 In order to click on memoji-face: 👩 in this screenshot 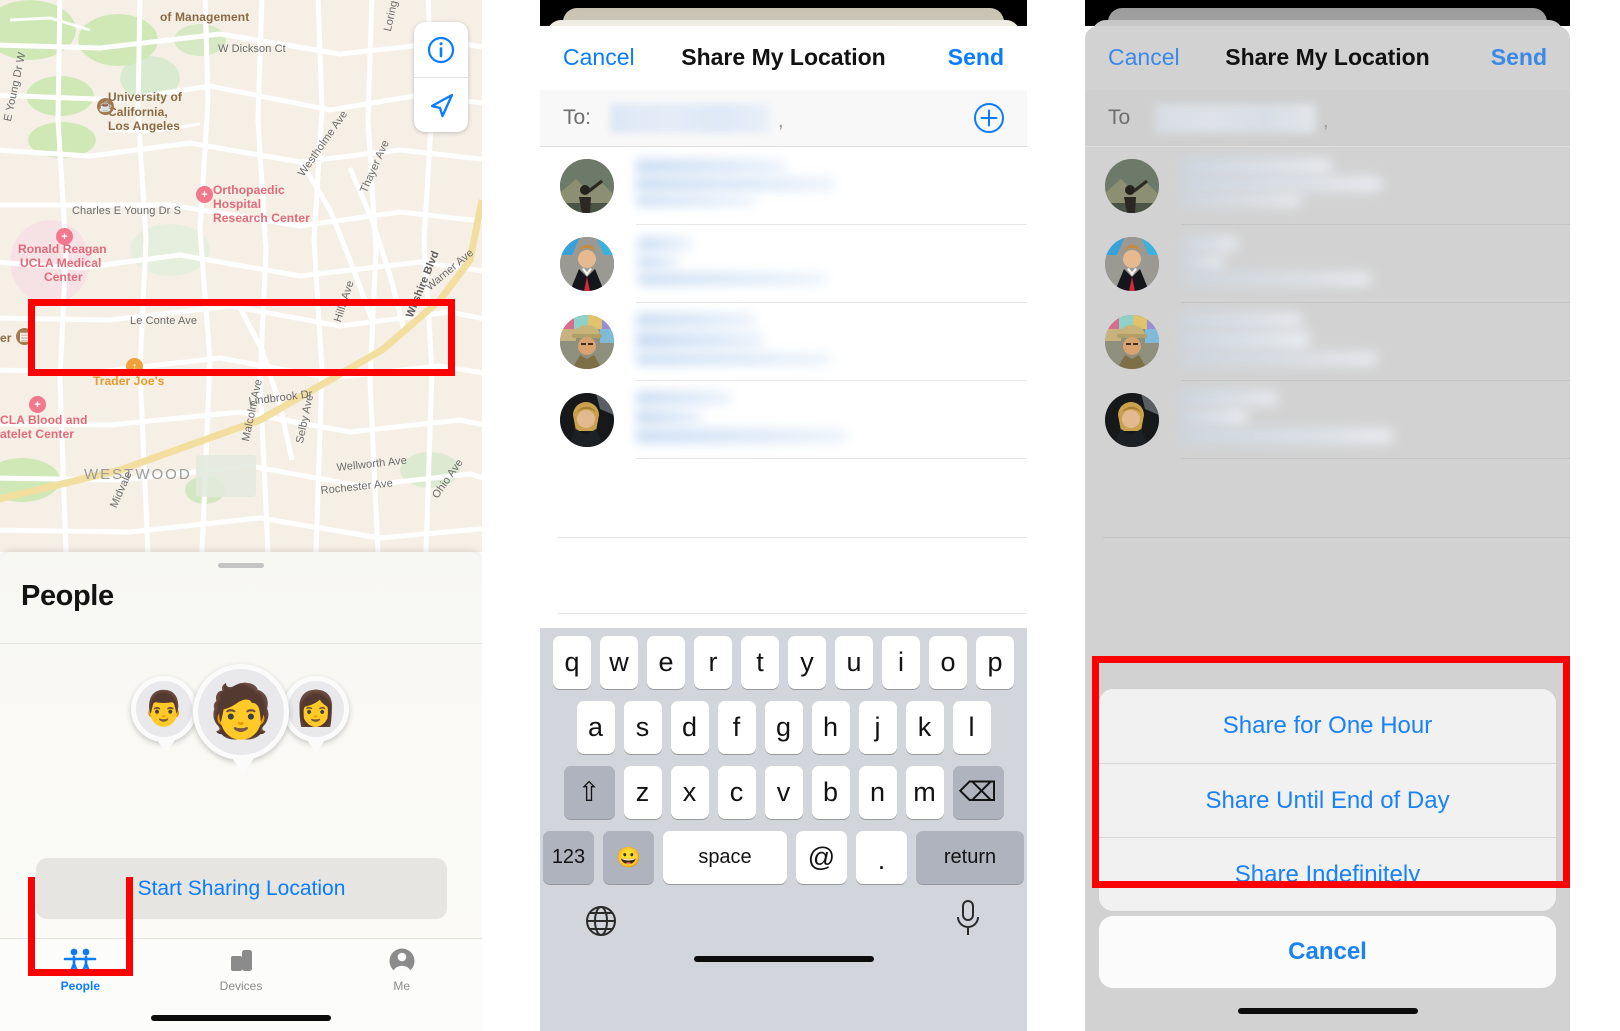, I will do `click(316, 709)`.